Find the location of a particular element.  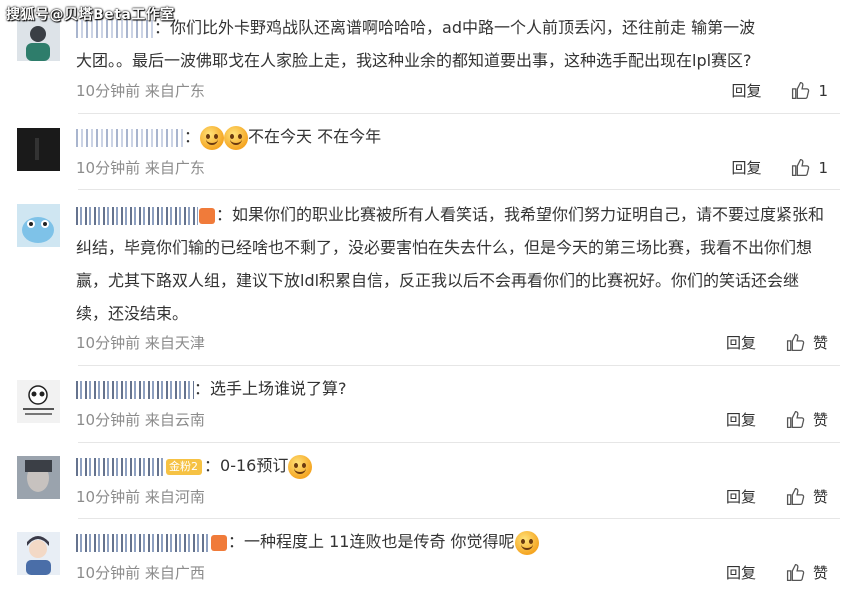

comment-meta: 10分钟前 来自云南 is located at coordinates (140, 419).